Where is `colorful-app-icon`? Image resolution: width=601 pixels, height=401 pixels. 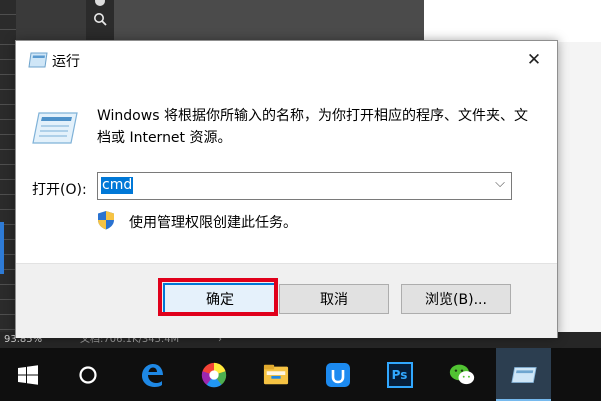 colorful-app-icon is located at coordinates (214, 375).